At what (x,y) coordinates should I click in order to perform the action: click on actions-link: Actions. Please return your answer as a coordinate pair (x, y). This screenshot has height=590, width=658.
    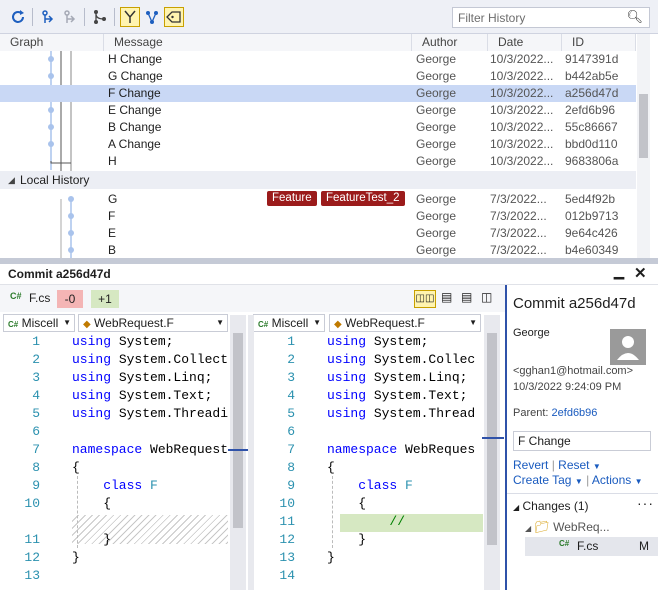
    Looking at the image, I should click on (611, 480).